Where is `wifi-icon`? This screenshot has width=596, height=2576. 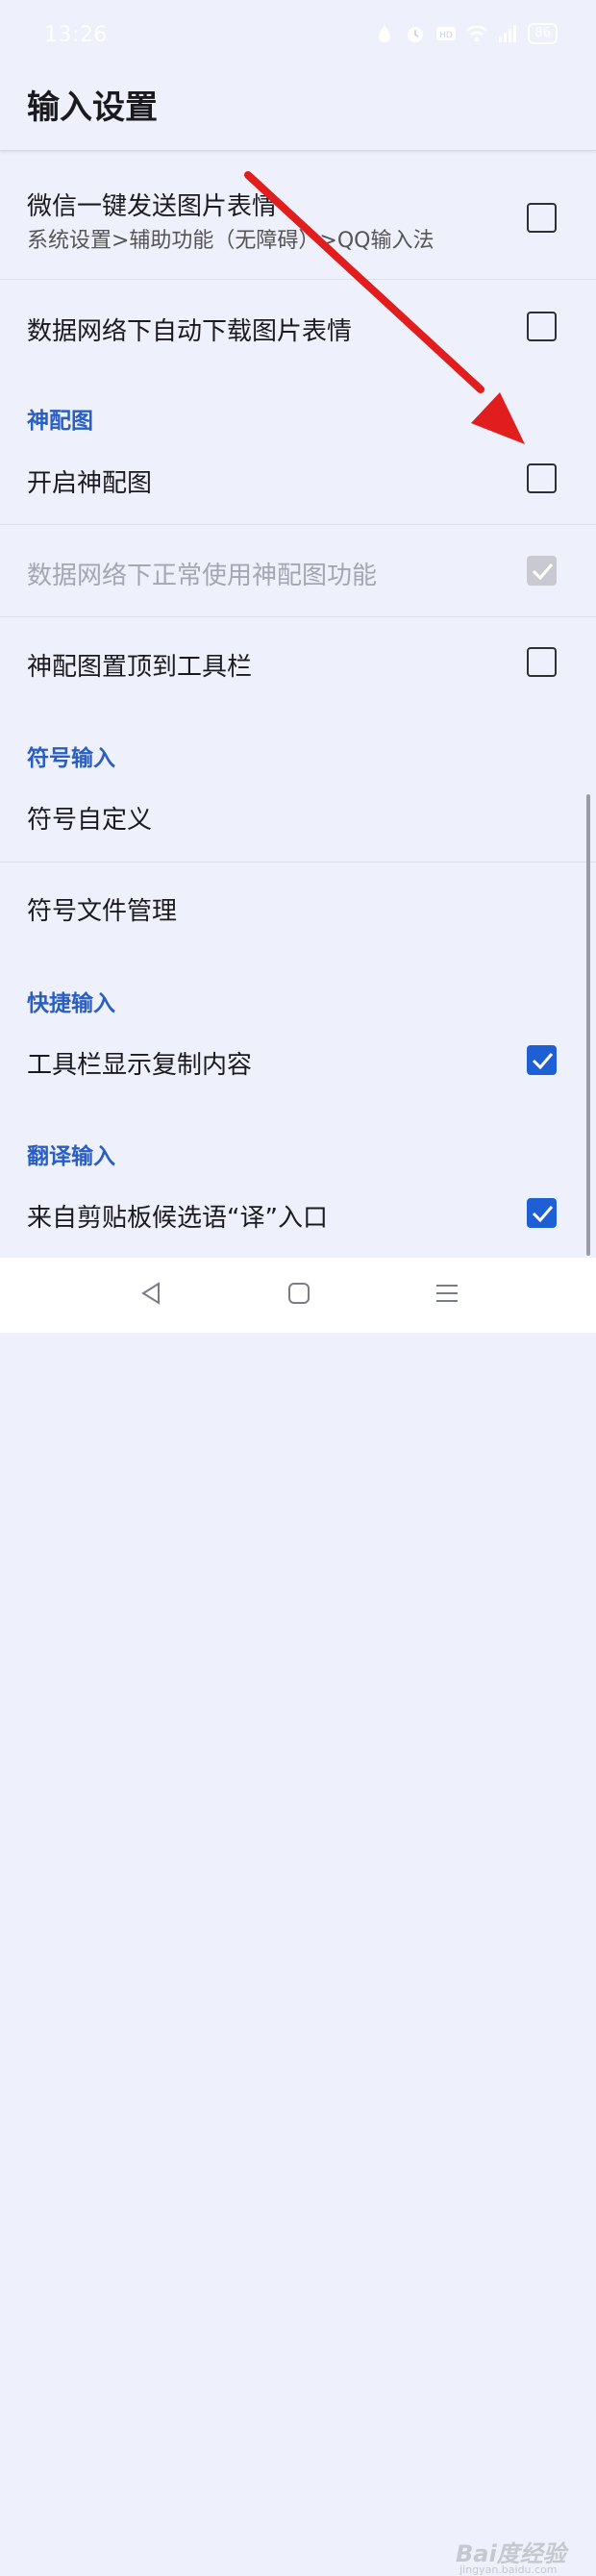
wifi-icon is located at coordinates (477, 33).